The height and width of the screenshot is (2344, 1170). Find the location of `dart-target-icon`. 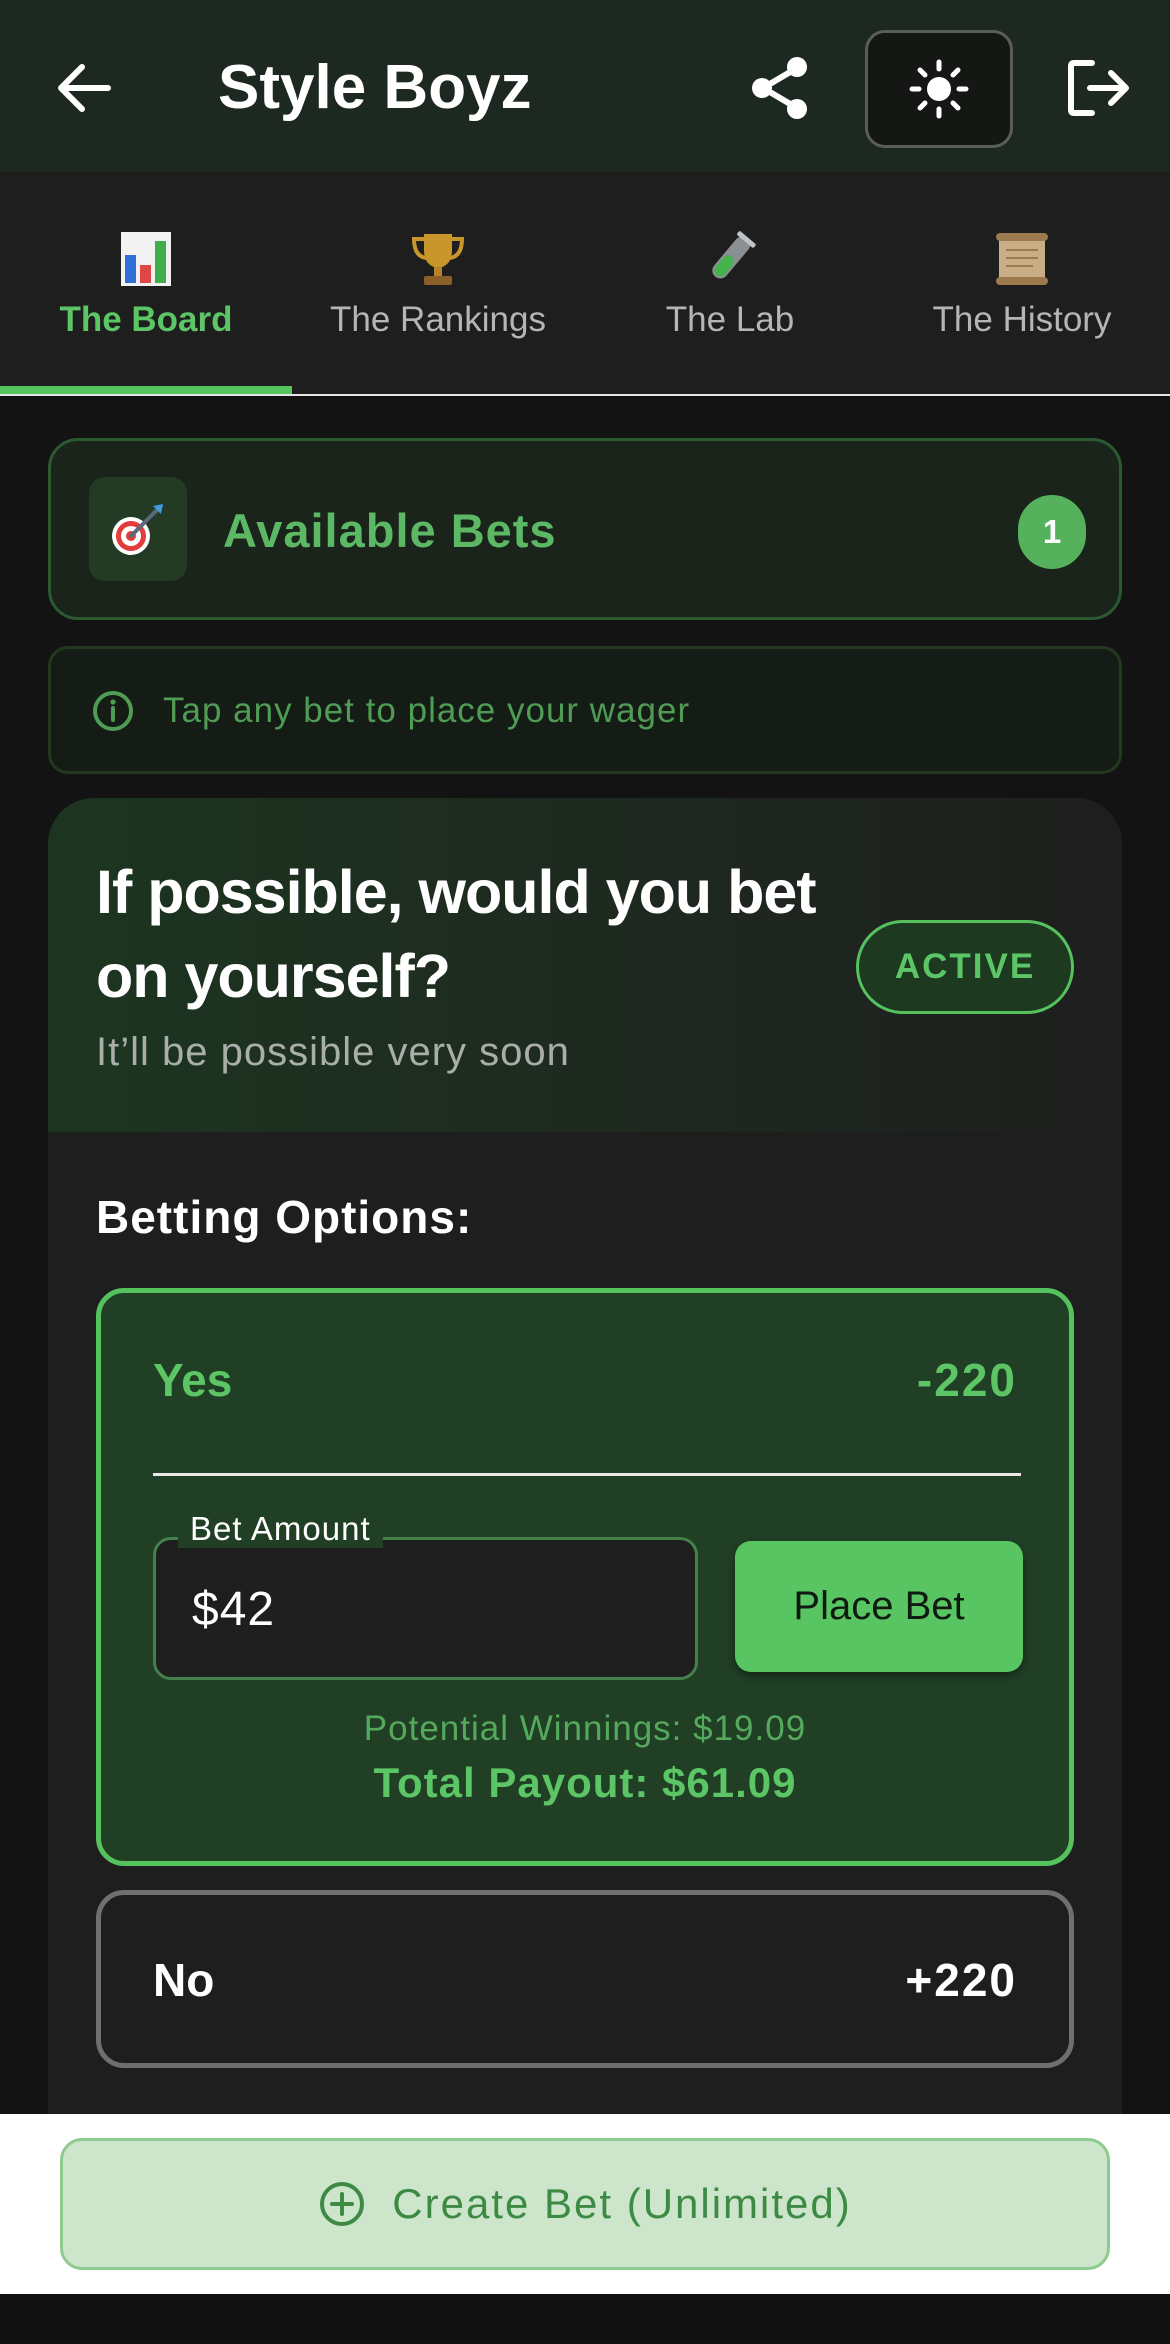

dart-target-icon is located at coordinates (138, 529).